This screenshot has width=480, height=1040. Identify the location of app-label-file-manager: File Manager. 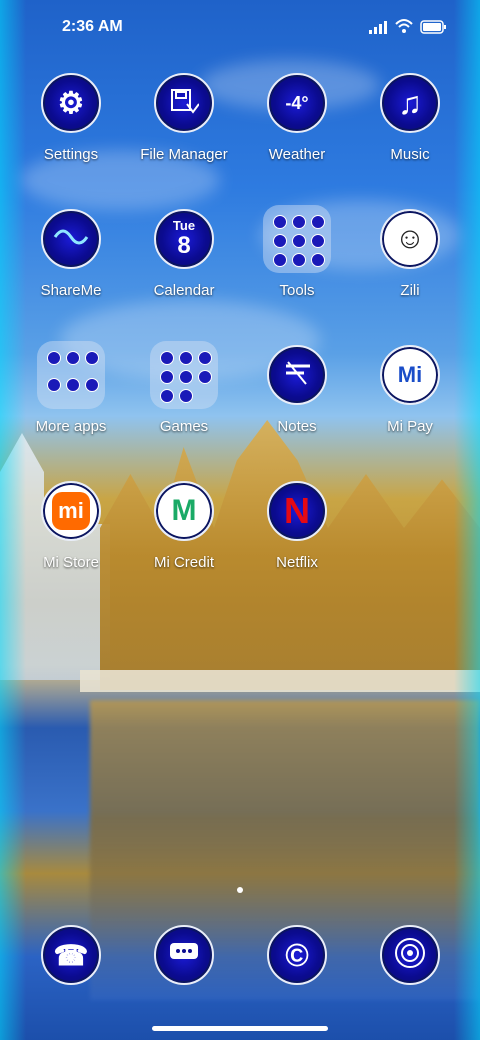
(184, 154).